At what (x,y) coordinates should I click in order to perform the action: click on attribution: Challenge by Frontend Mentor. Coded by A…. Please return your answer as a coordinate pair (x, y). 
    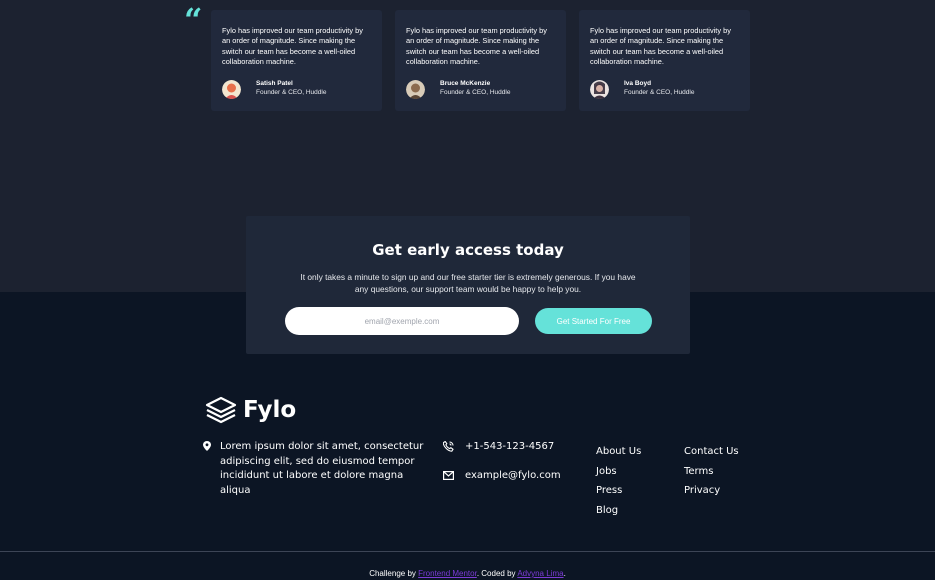
    Looking at the image, I should click on (467, 573).